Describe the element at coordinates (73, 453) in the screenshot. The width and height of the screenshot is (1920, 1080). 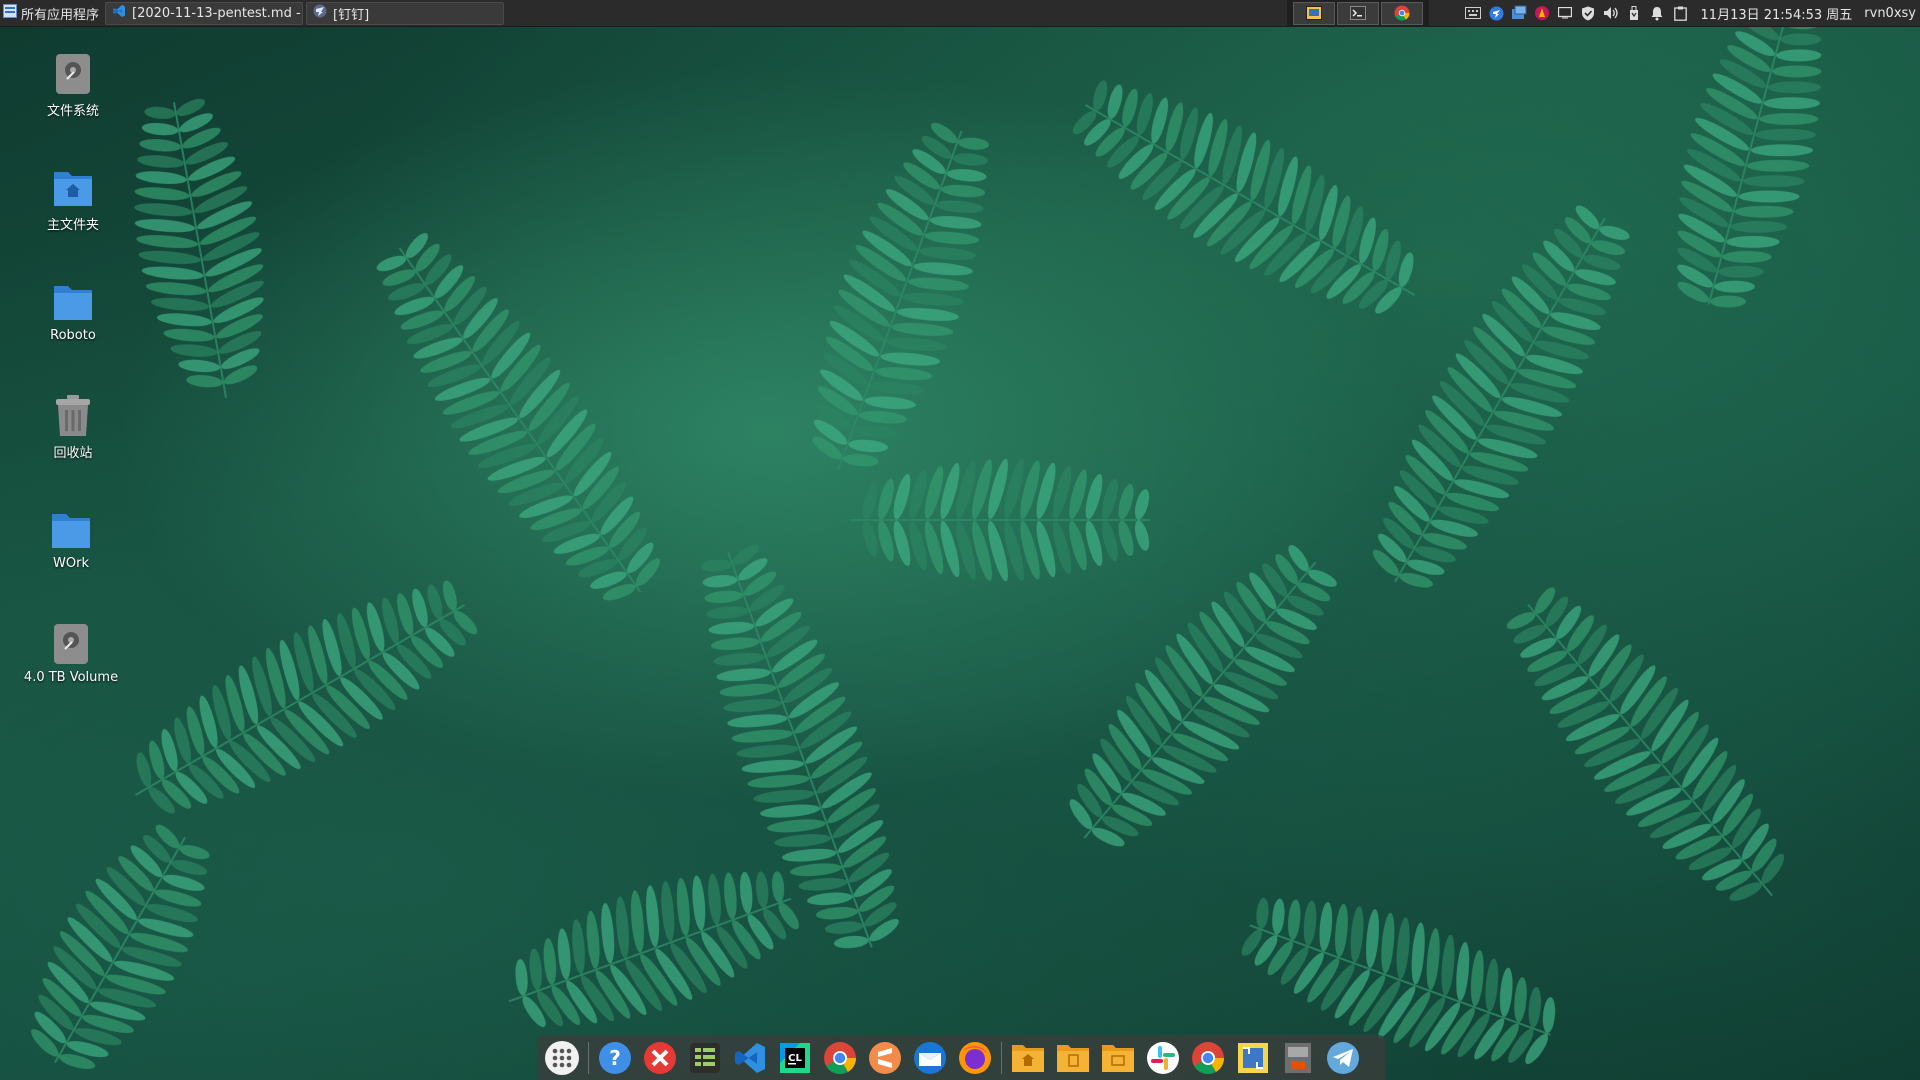
I see `desktop-icon-label: 回收站` at that location.